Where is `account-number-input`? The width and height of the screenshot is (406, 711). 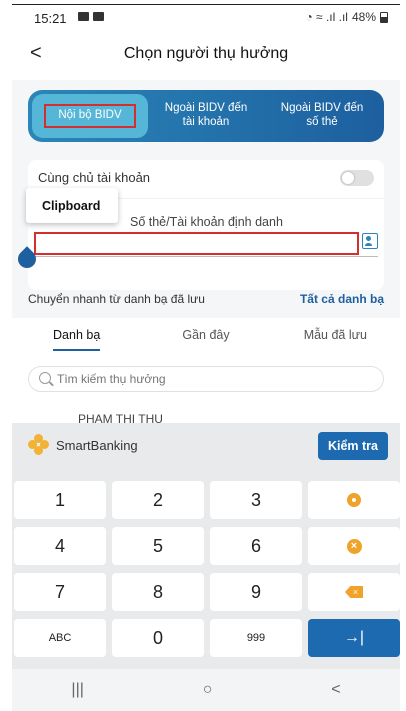 account-number-input is located at coordinates (196, 243).